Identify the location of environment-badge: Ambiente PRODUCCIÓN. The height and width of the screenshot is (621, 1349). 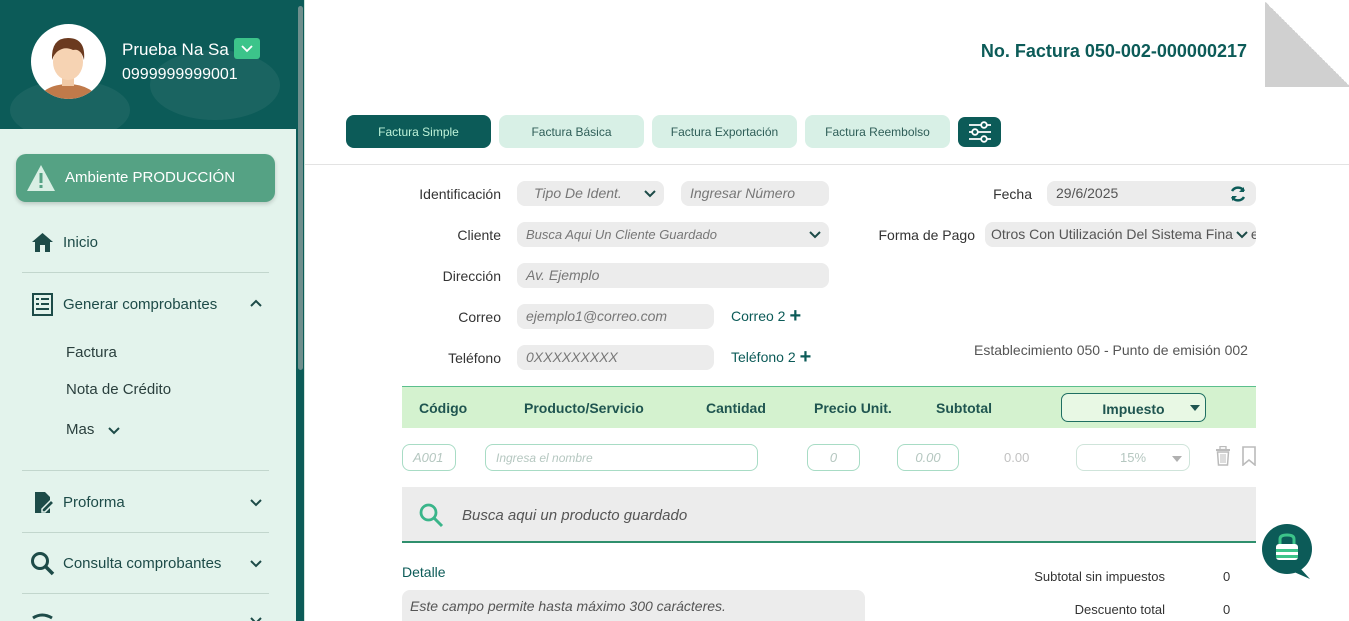
(145, 178).